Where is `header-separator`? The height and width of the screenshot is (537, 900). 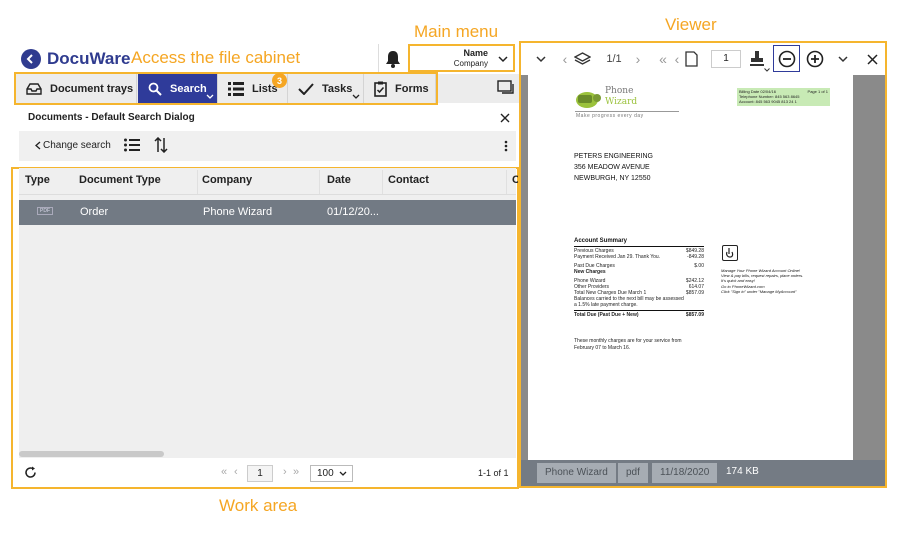 header-separator is located at coordinates (267, 194).